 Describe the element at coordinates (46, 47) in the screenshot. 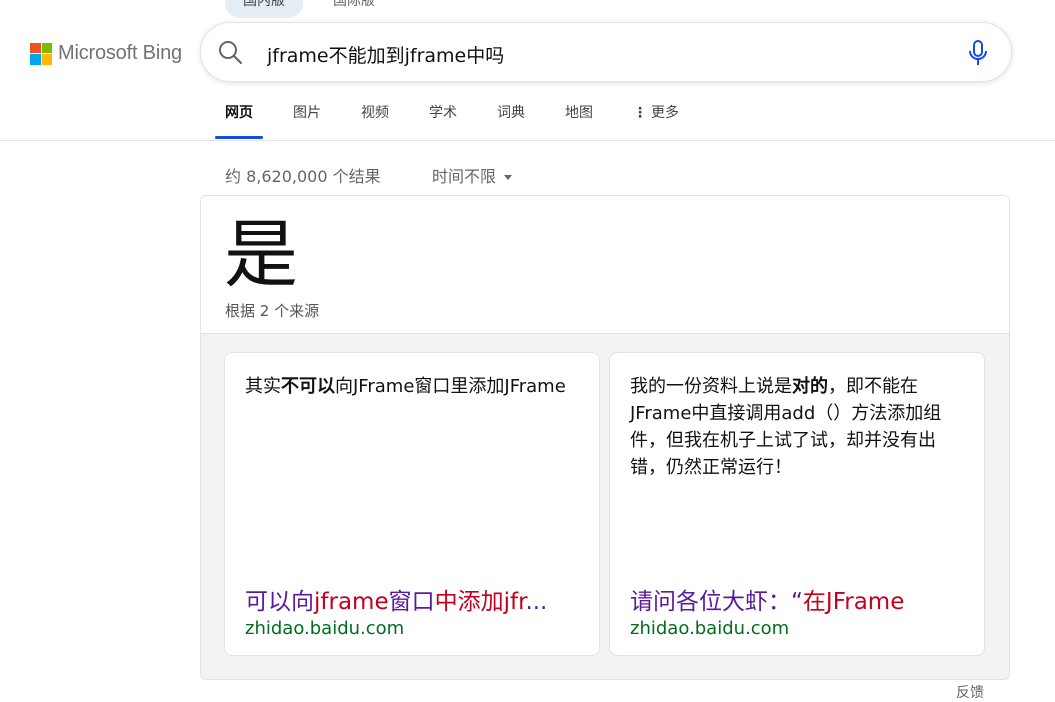

I see `logo-square-green` at that location.